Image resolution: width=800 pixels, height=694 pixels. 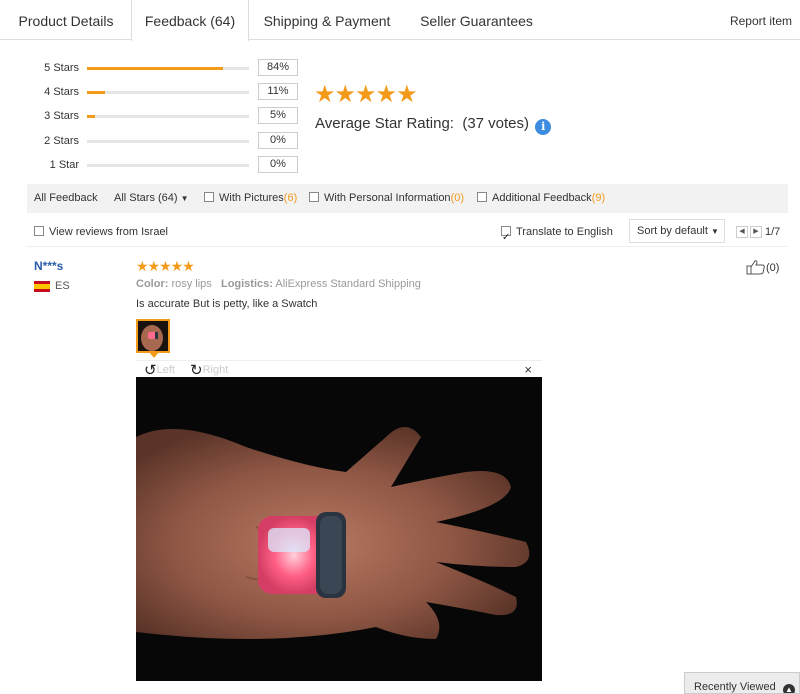 I want to click on thumbnail-caret, so click(x=154, y=355).